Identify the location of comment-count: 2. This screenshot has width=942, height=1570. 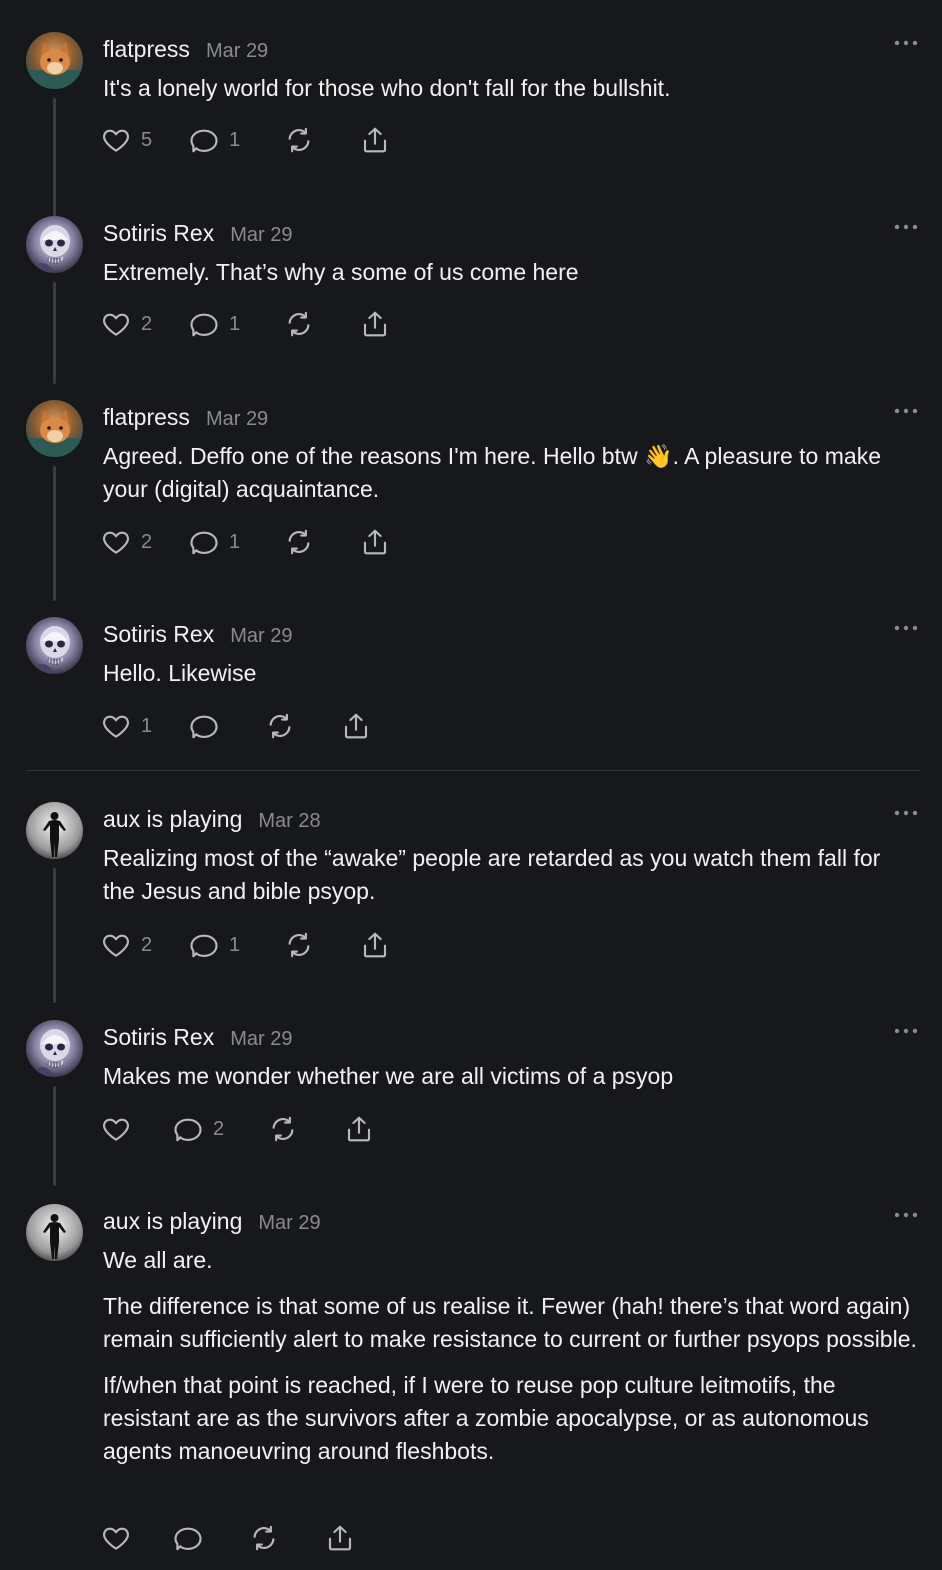
(219, 1128).